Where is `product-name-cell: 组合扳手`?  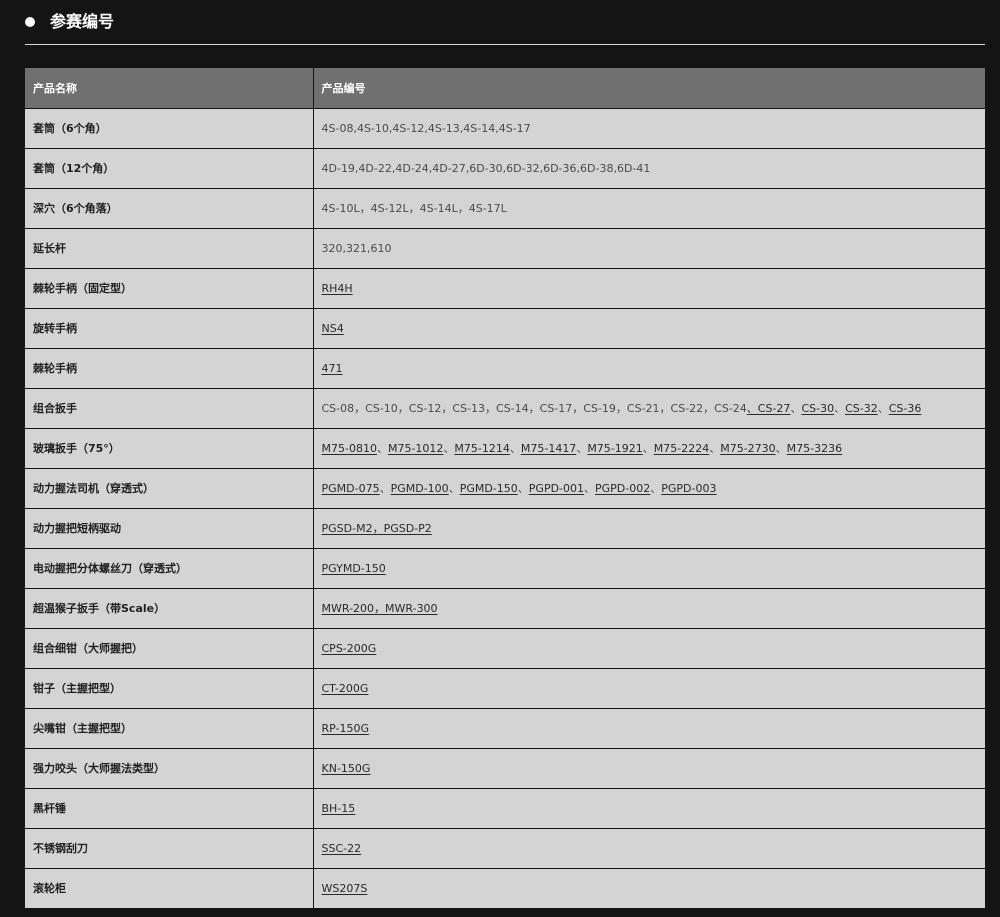
product-name-cell: 组合扳手 is located at coordinates (169, 407).